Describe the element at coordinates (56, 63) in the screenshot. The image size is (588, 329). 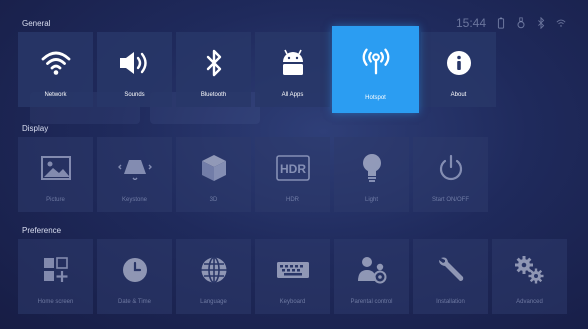
I see `wifi-icon` at that location.